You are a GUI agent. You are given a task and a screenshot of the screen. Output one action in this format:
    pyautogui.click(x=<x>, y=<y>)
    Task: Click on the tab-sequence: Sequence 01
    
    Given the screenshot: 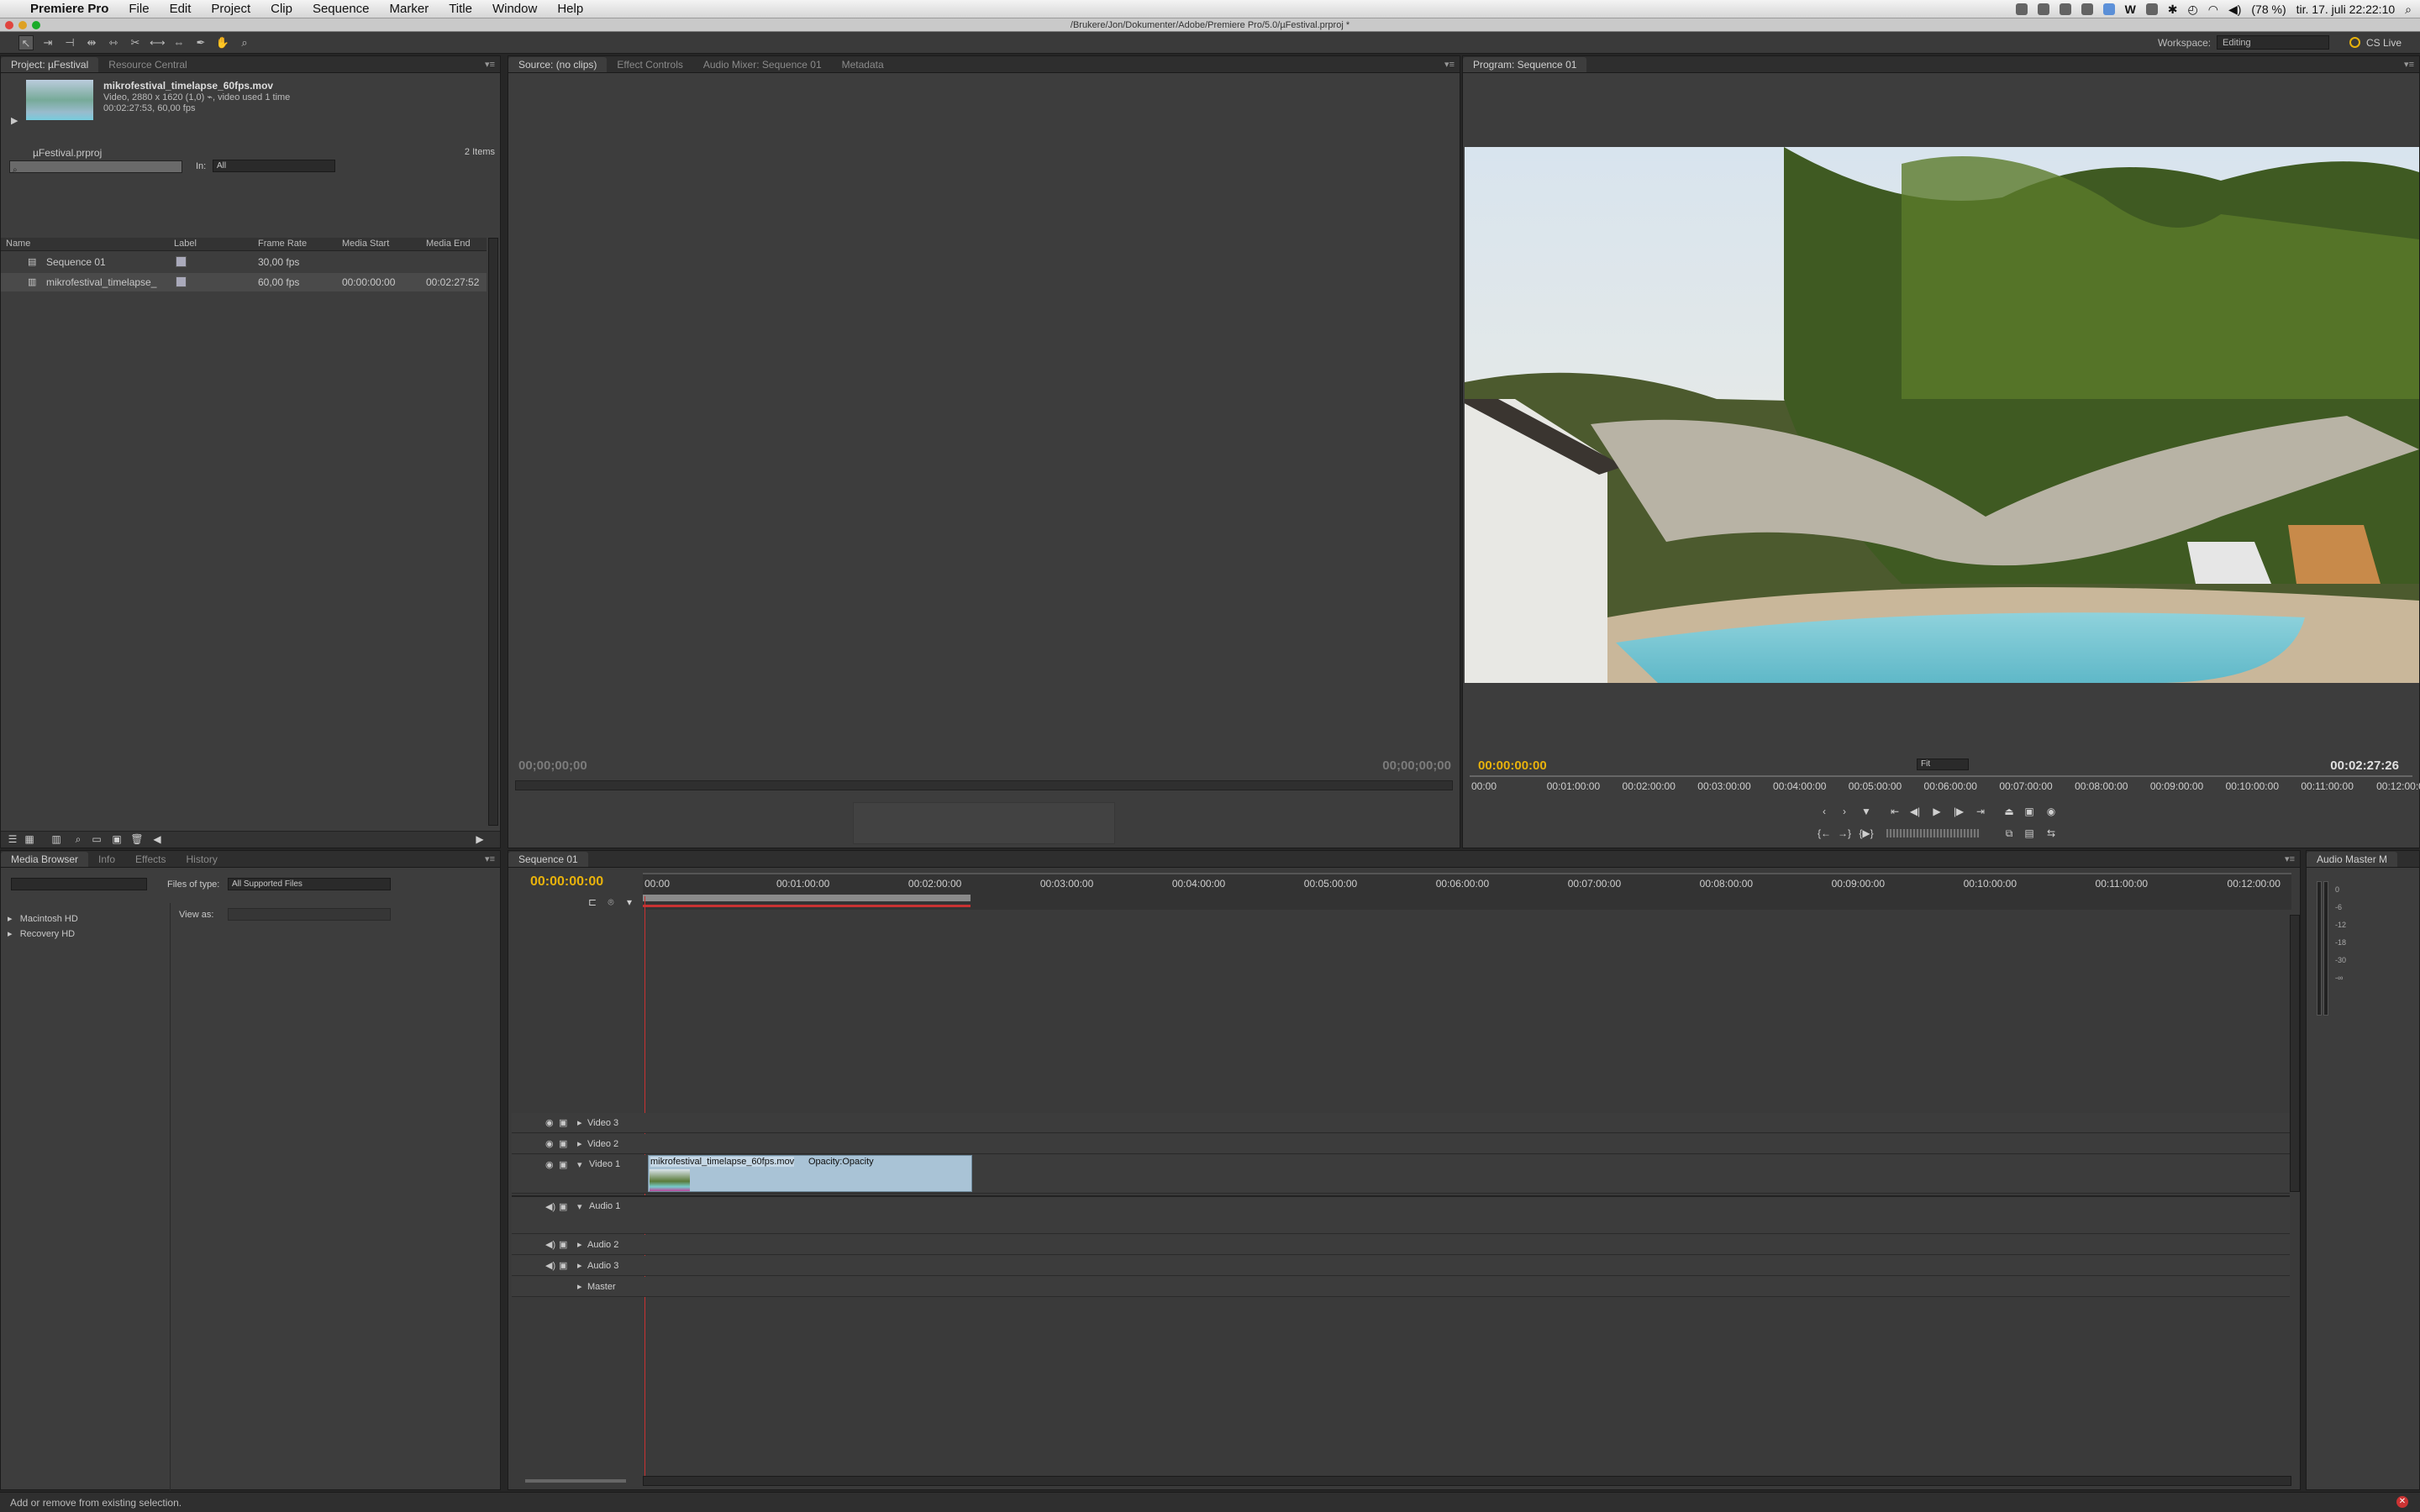 What is the action you would take?
    pyautogui.click(x=548, y=859)
    